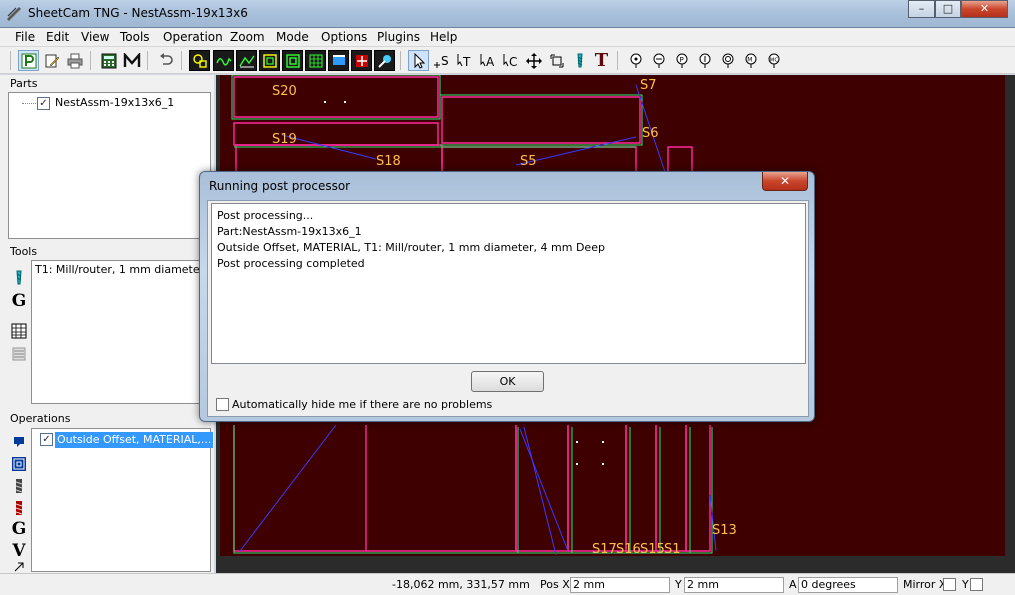 Image resolution: width=1015 pixels, height=595 pixels. What do you see at coordinates (108, 60) in the screenshot?
I see `calculator-button` at bounding box center [108, 60].